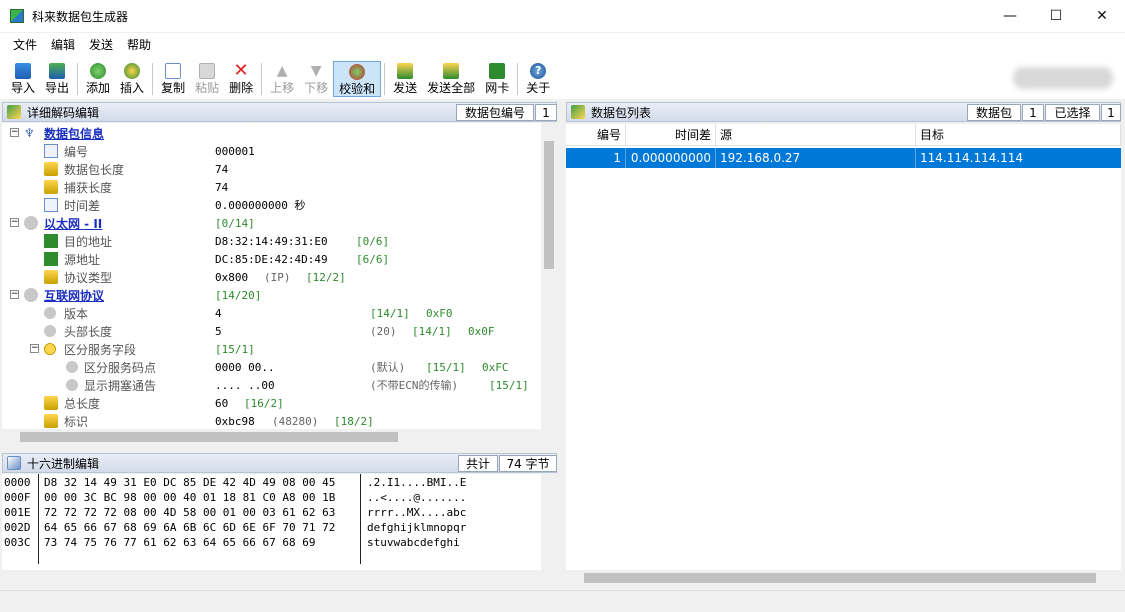 The image size is (1125, 612). What do you see at coordinates (671, 135) in the screenshot?
I see `column-header-delta: 时间差` at bounding box center [671, 135].